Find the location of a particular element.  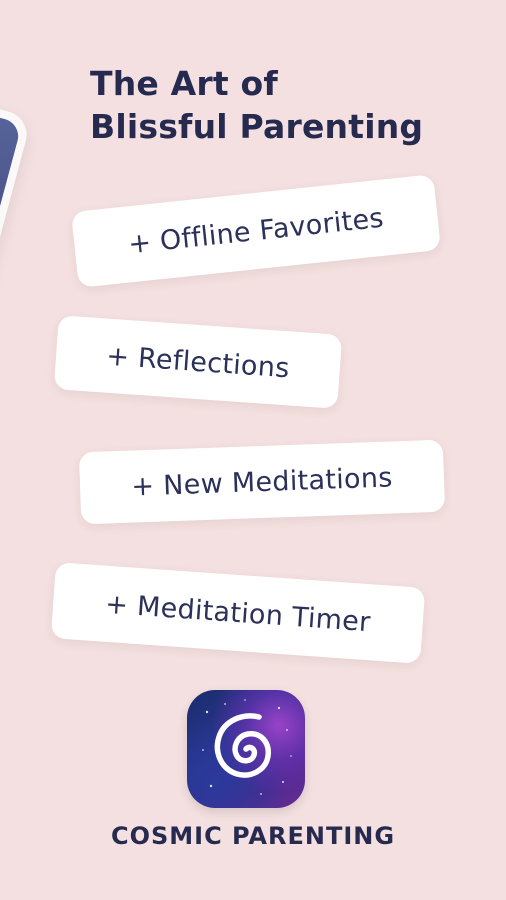

feature-offline-favorites: + Offline Favorites is located at coordinates (256, 231).